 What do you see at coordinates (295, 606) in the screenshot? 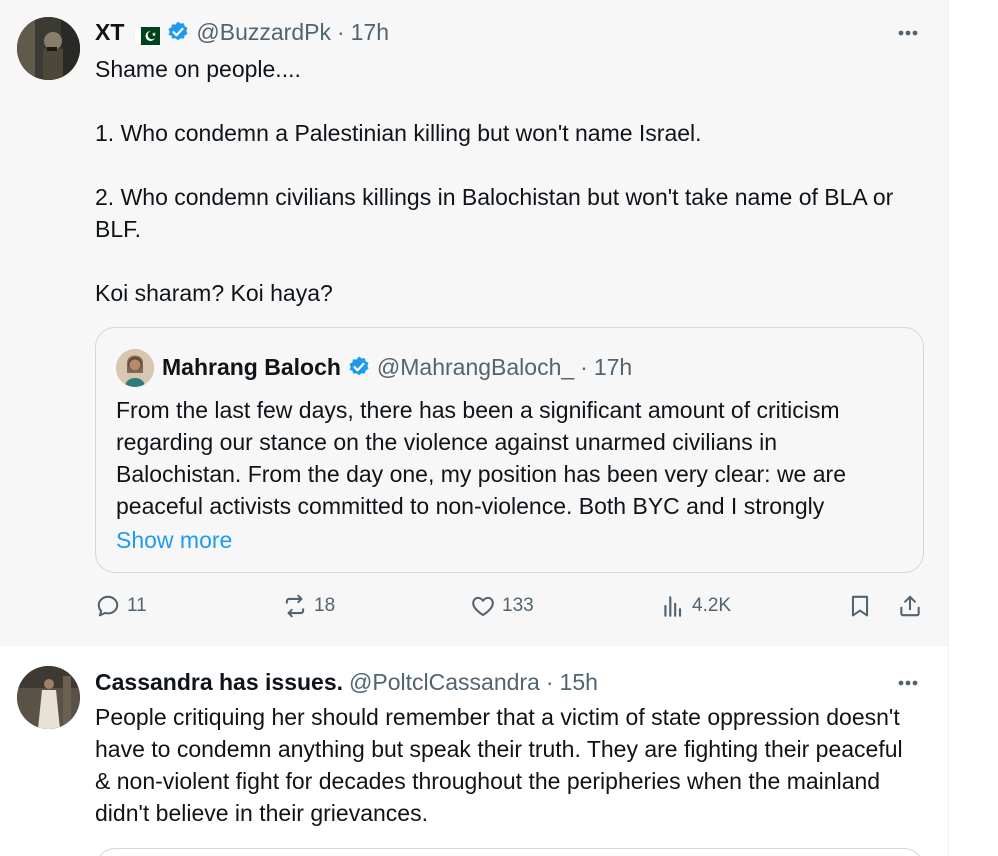
I see `repost-icon` at bounding box center [295, 606].